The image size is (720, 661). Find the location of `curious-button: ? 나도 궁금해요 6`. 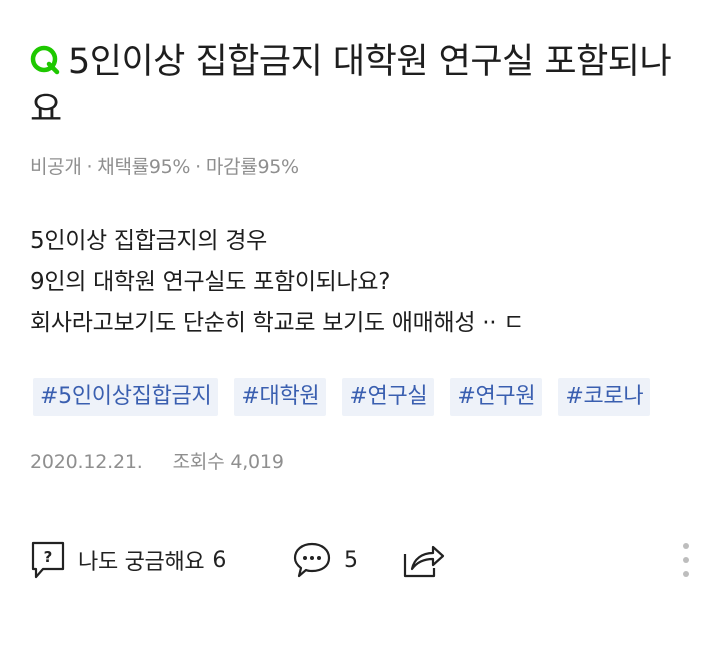

curious-button: ? 나도 궁금해요 6 is located at coordinates (128, 560).